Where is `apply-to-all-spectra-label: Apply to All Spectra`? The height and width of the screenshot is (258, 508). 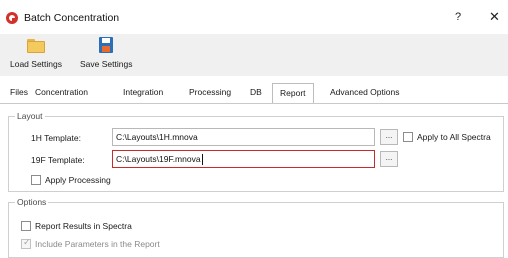
apply-to-all-spectra-label: Apply to All Spectra is located at coordinates (454, 137).